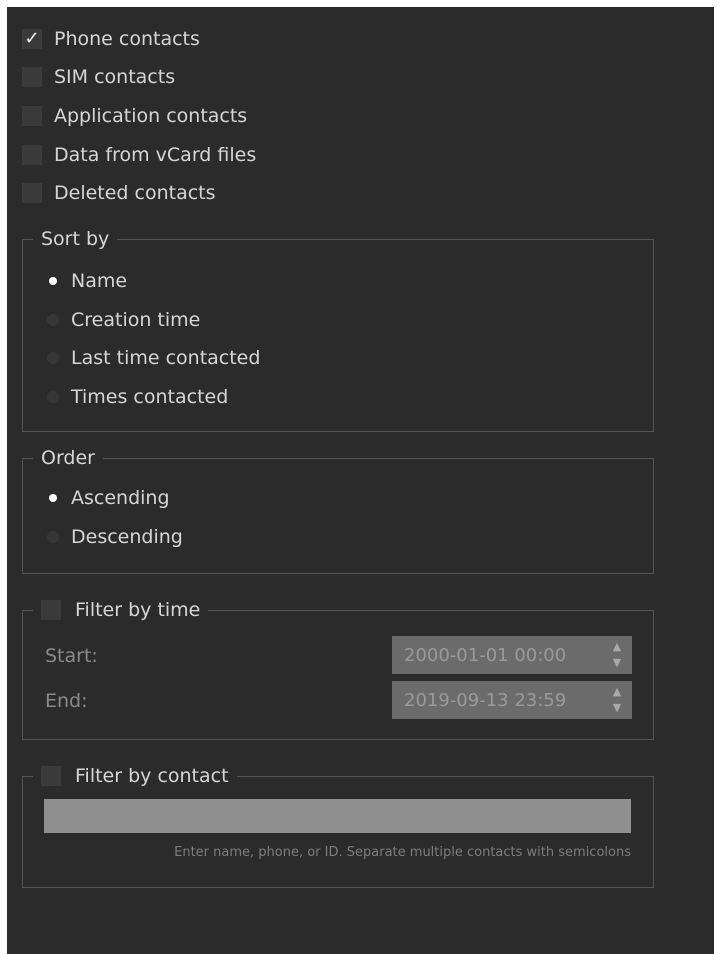 This screenshot has width=721, height=954. I want to click on checkbox-label: Deleted contacts, so click(135, 193).